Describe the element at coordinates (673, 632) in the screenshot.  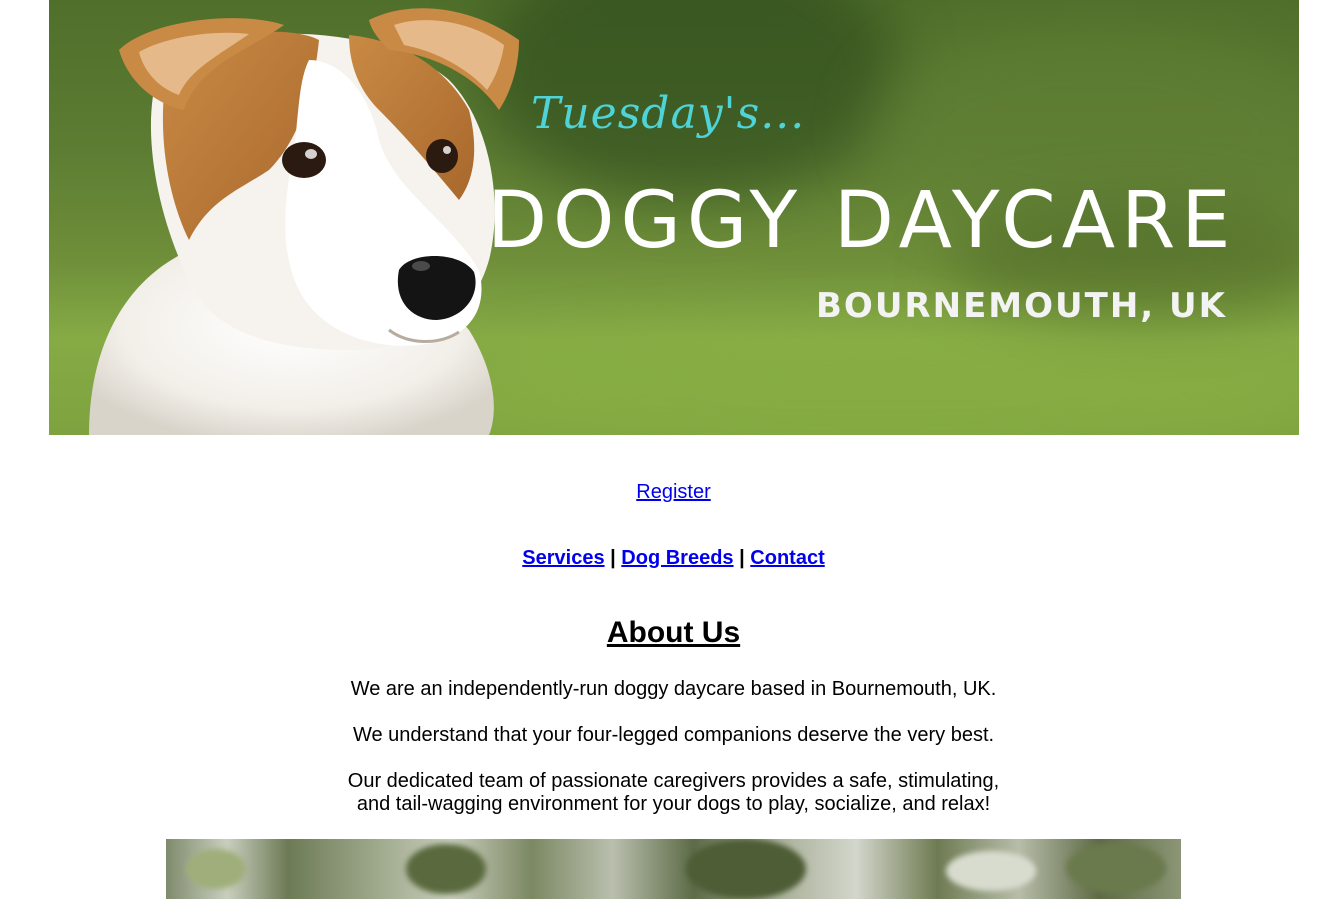
I see `about-heading: About Us` at that location.